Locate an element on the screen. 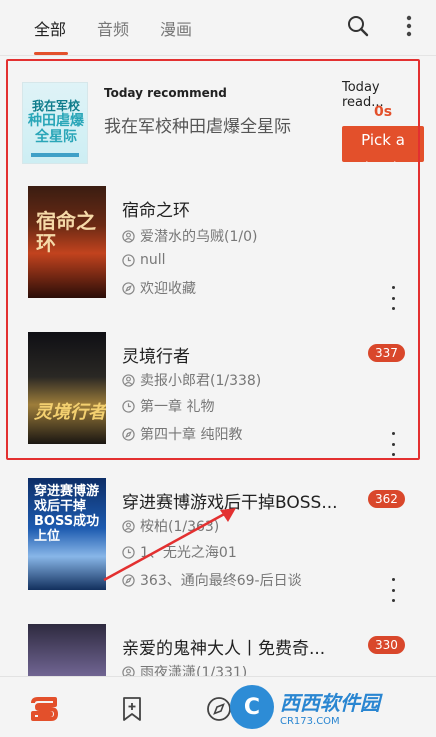  search-icon is located at coordinates (358, 26).